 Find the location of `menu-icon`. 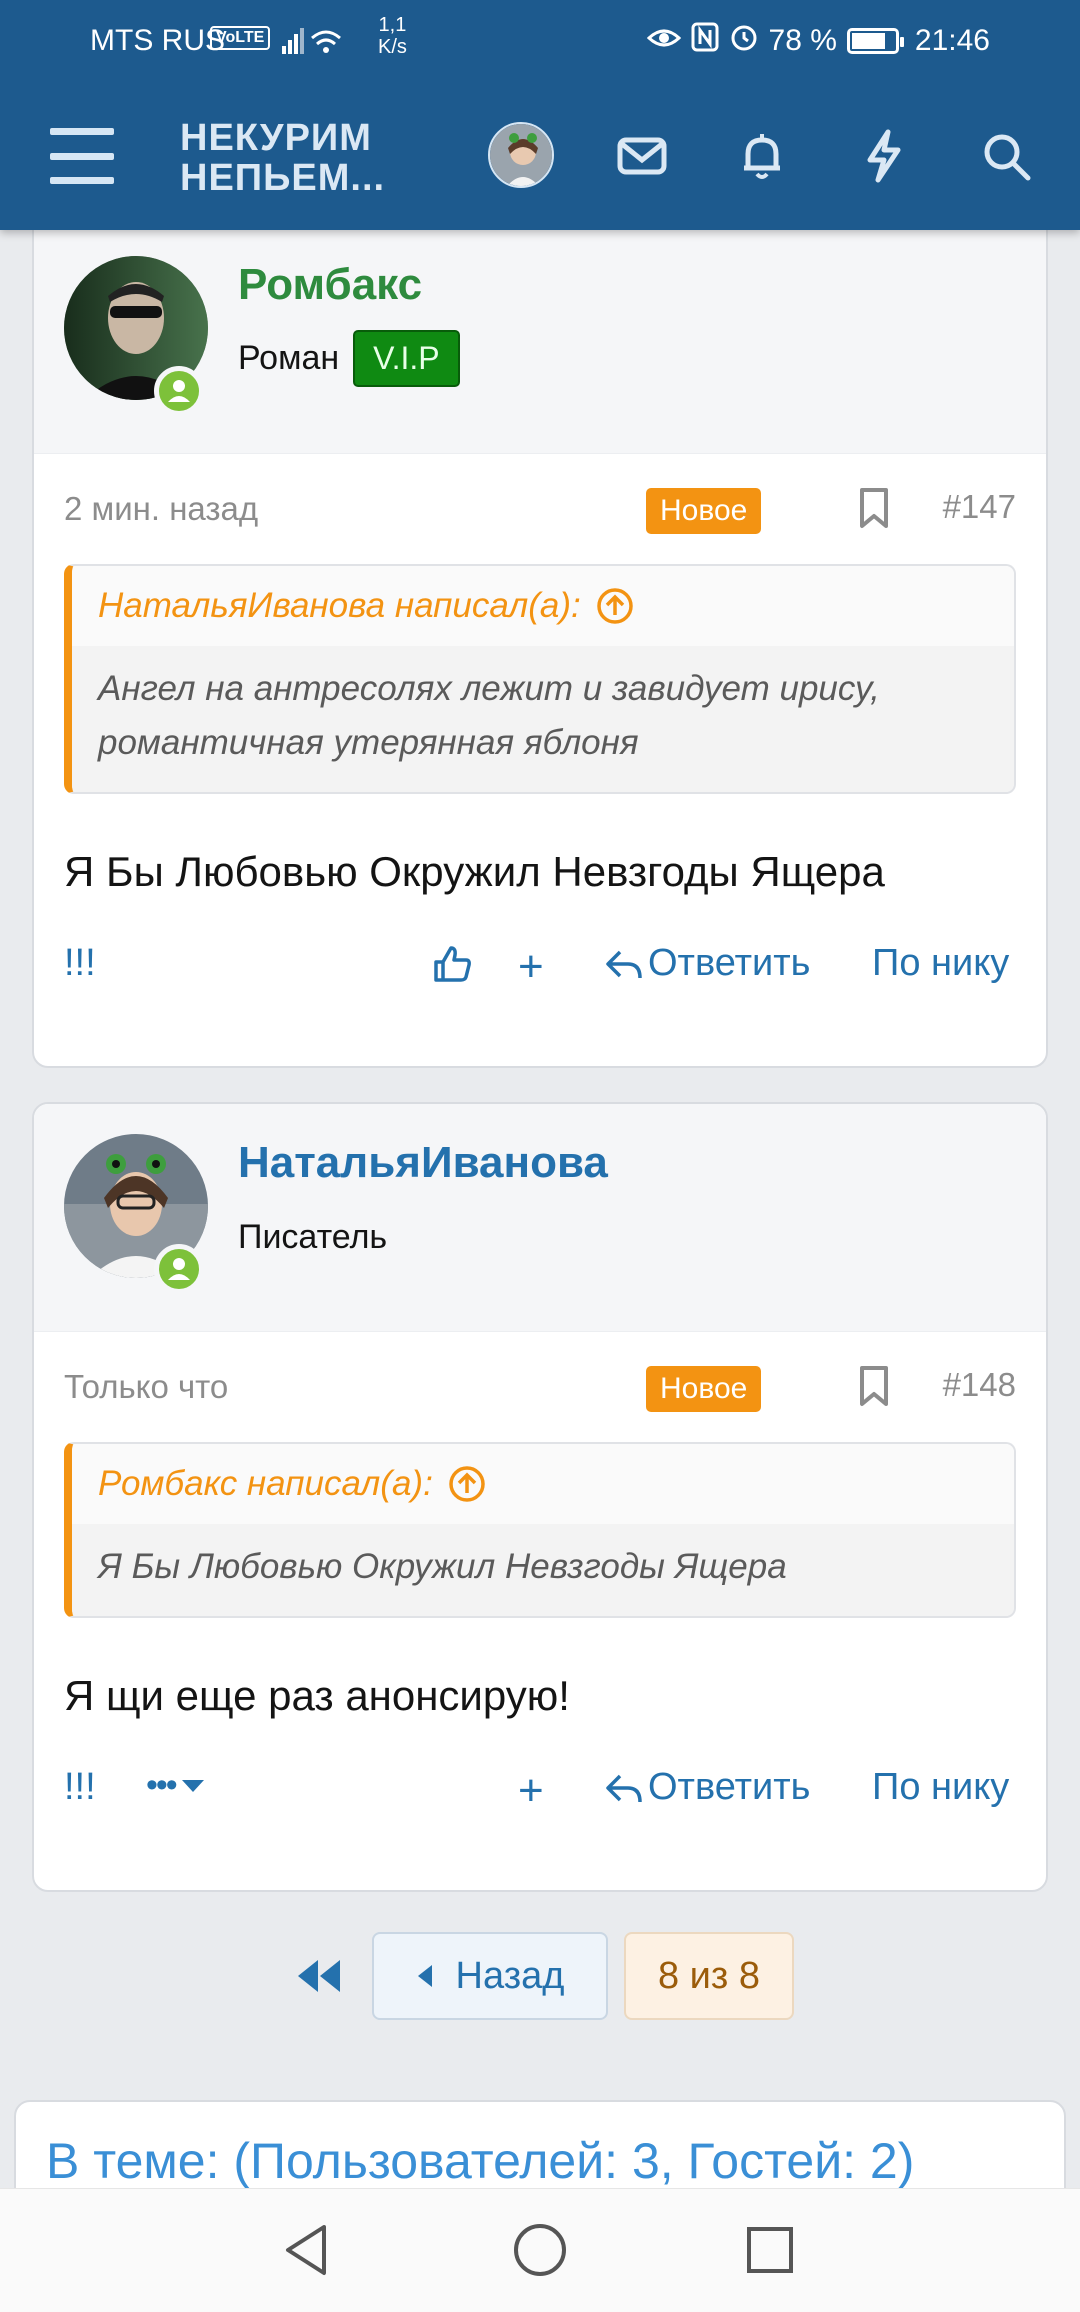

menu-icon is located at coordinates (82, 156).